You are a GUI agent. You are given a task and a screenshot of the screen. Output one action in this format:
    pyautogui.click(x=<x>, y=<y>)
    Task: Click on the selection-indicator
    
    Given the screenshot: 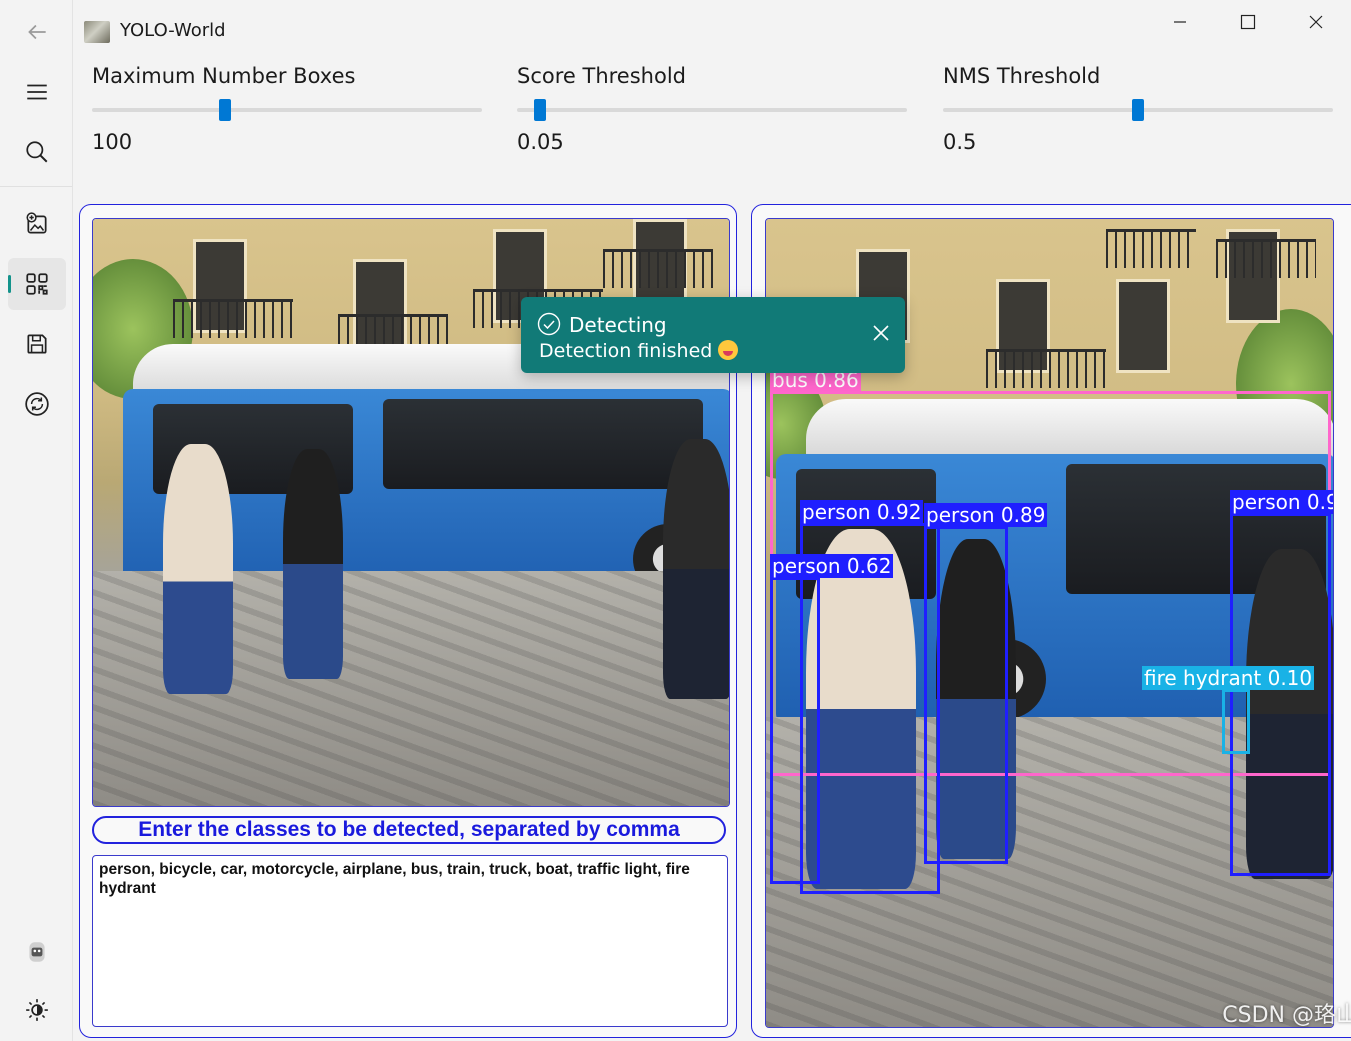 What is the action you would take?
    pyautogui.click(x=9, y=284)
    